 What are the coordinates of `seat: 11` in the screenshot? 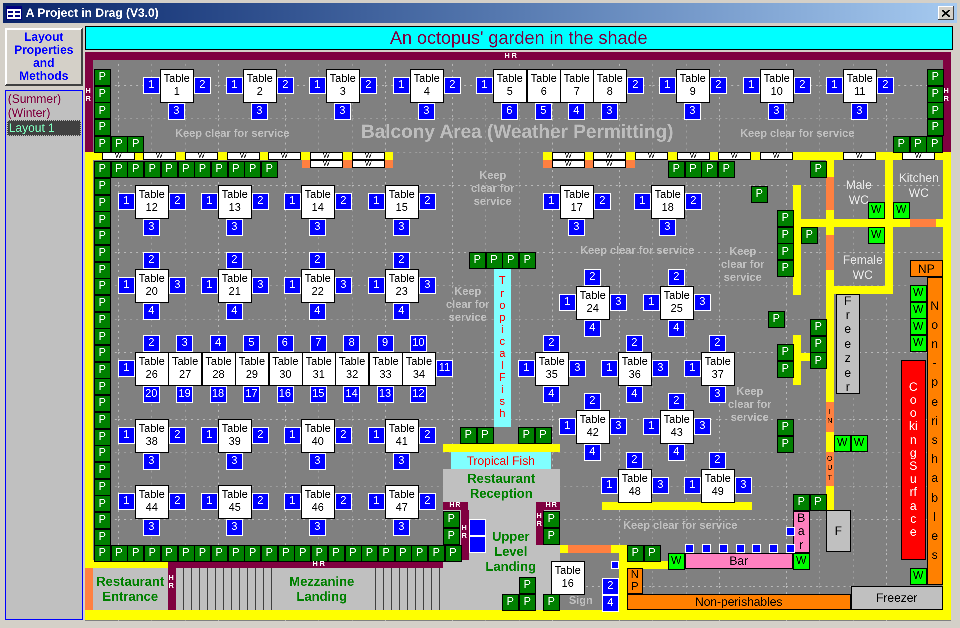 It's located at (445, 368).